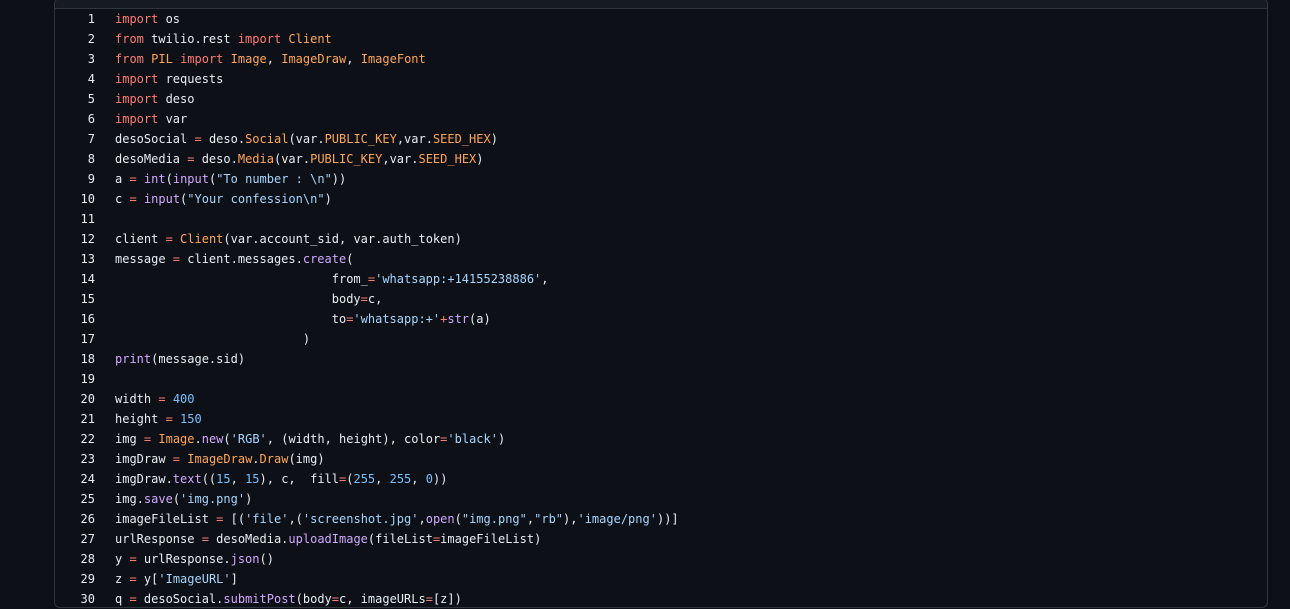 The width and height of the screenshot is (1290, 609). I want to click on line-number: 26, so click(75, 519).